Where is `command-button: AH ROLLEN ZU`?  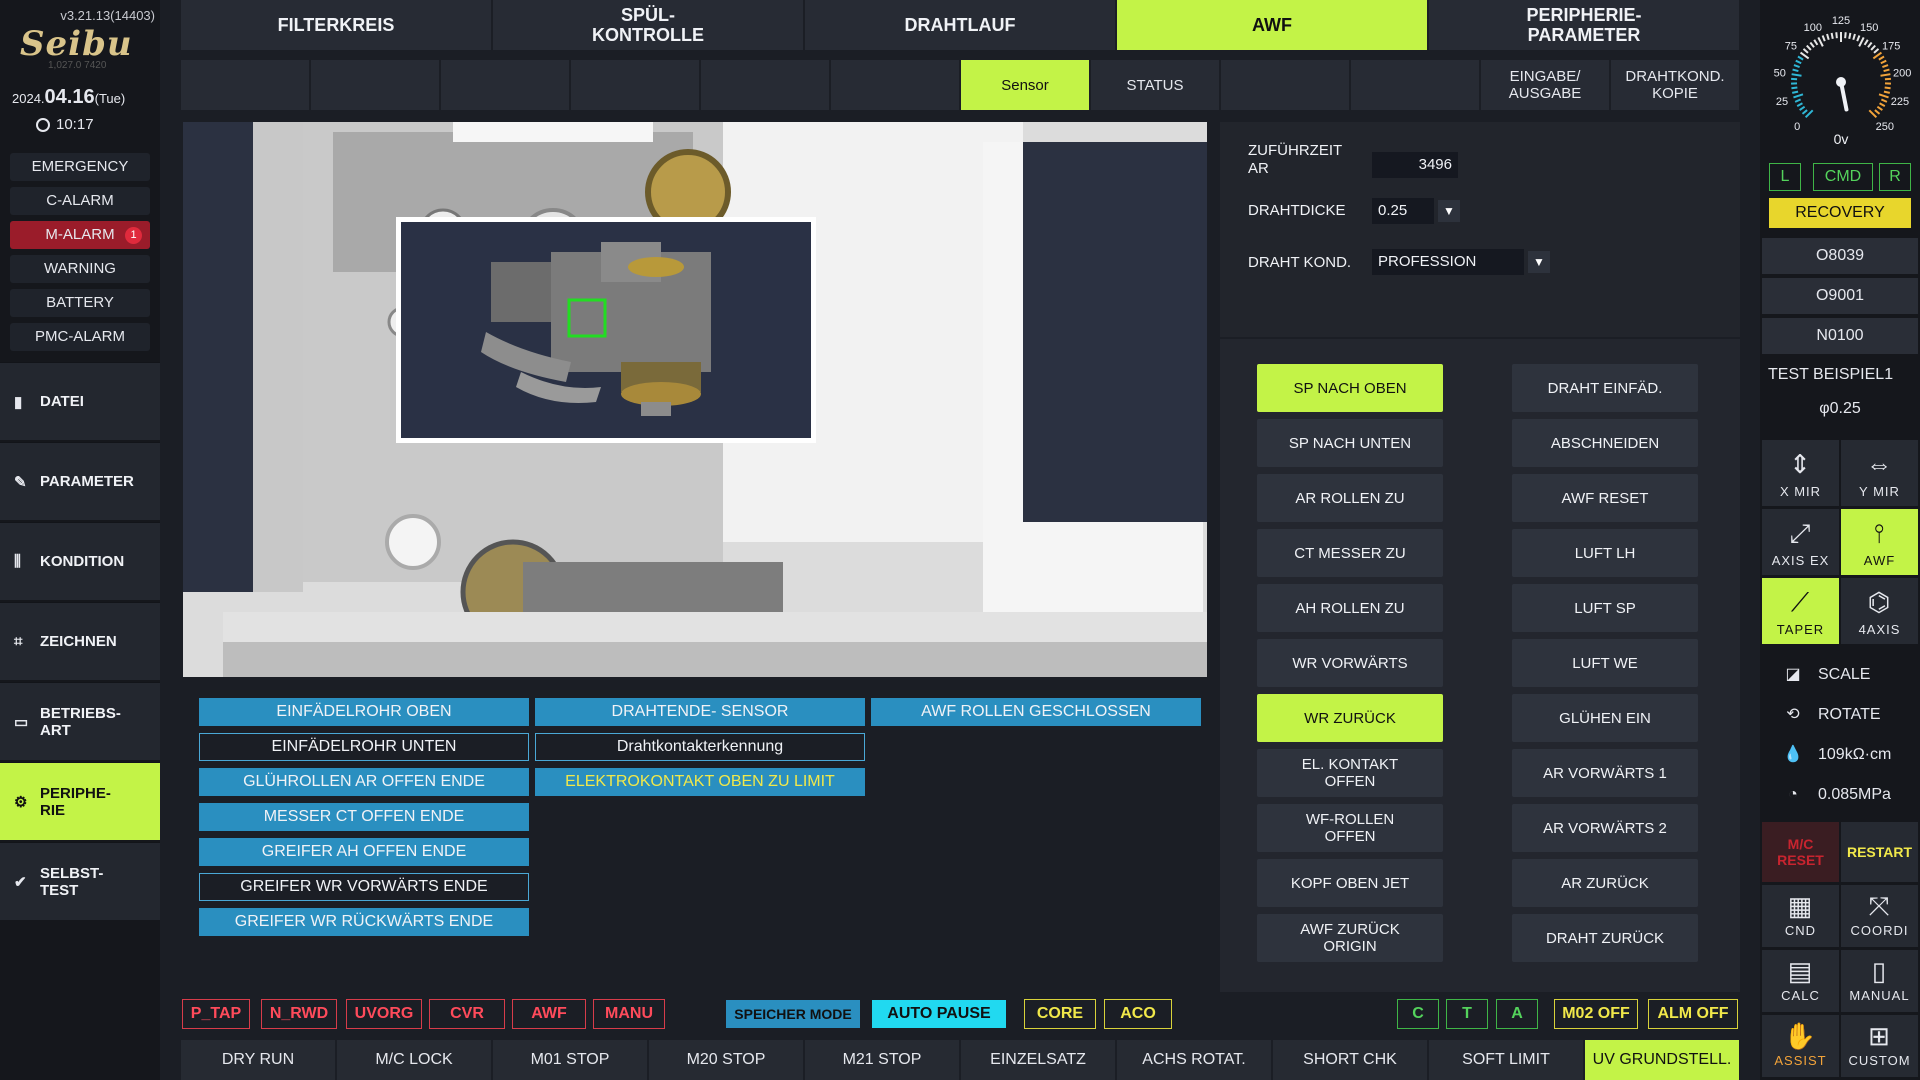
command-button: AH ROLLEN ZU is located at coordinates (1350, 608).